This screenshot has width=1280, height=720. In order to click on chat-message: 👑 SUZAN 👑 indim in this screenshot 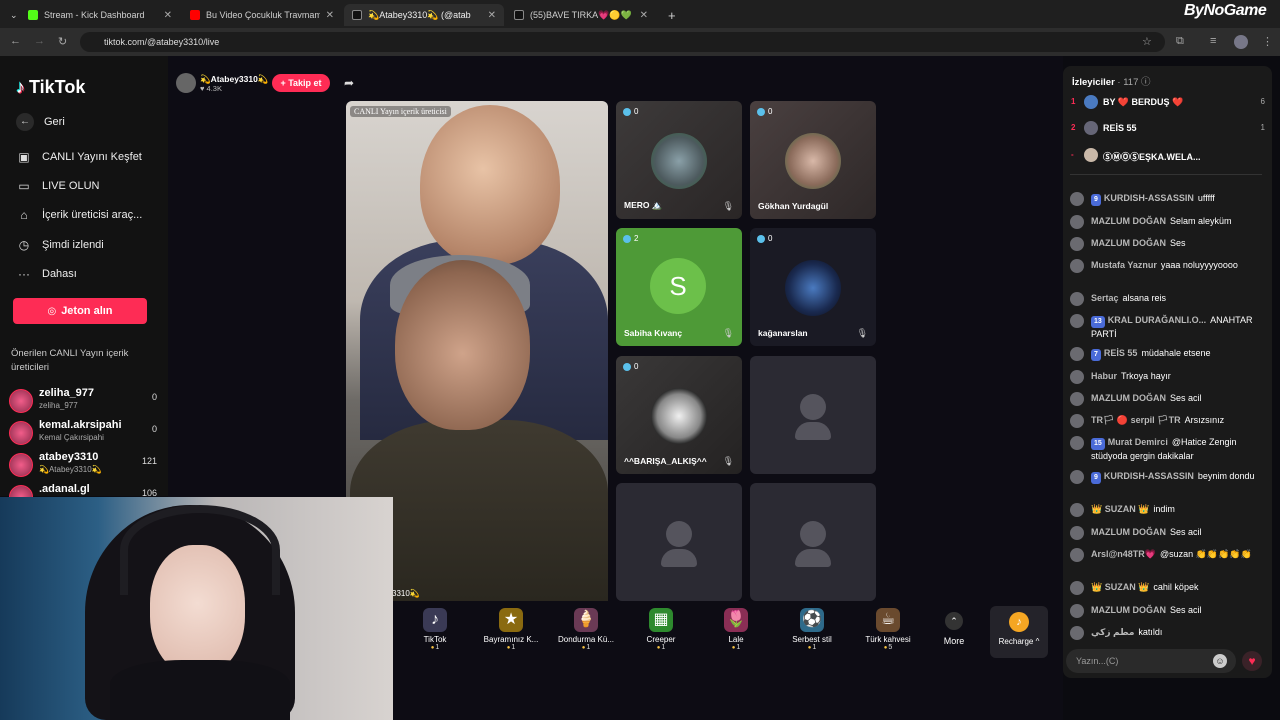, I will do `click(1168, 510)`.